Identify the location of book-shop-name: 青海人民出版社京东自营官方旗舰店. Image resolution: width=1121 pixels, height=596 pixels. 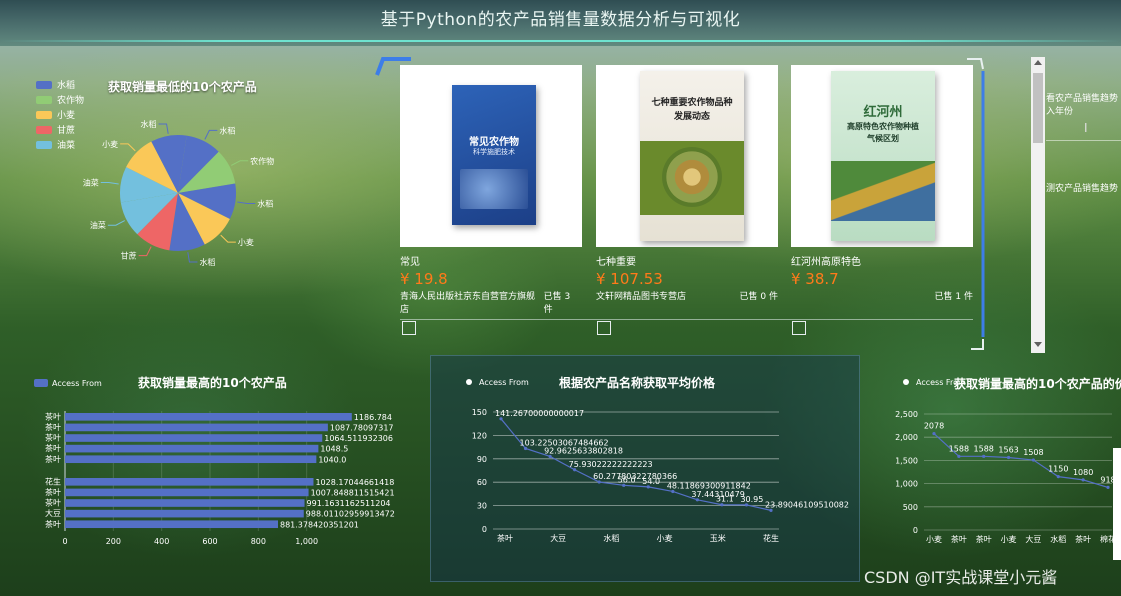
(472, 302).